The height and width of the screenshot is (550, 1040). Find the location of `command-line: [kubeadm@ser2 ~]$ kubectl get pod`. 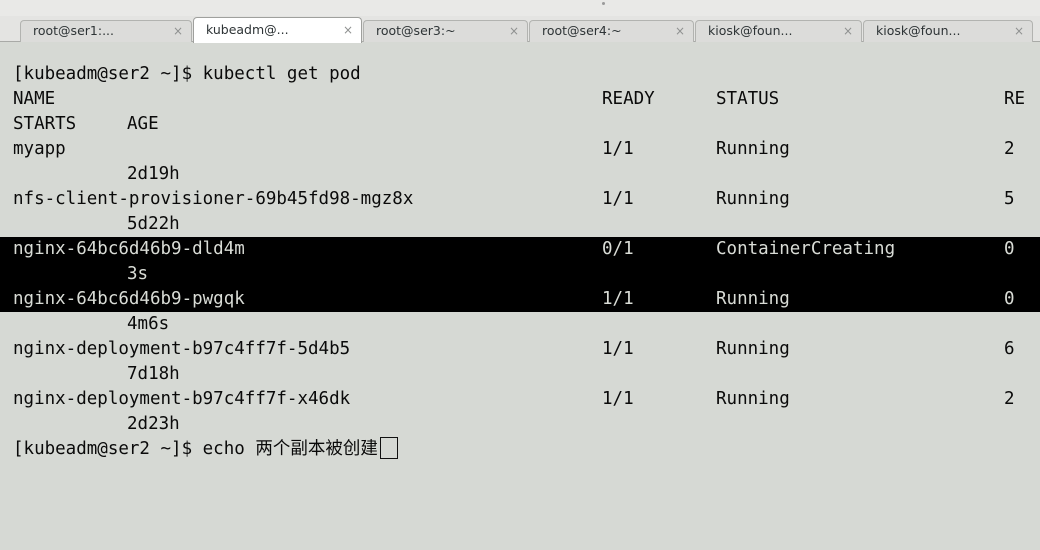

command-line: [kubeadm@ser2 ~]$ kubectl get pod is located at coordinates (520, 74).